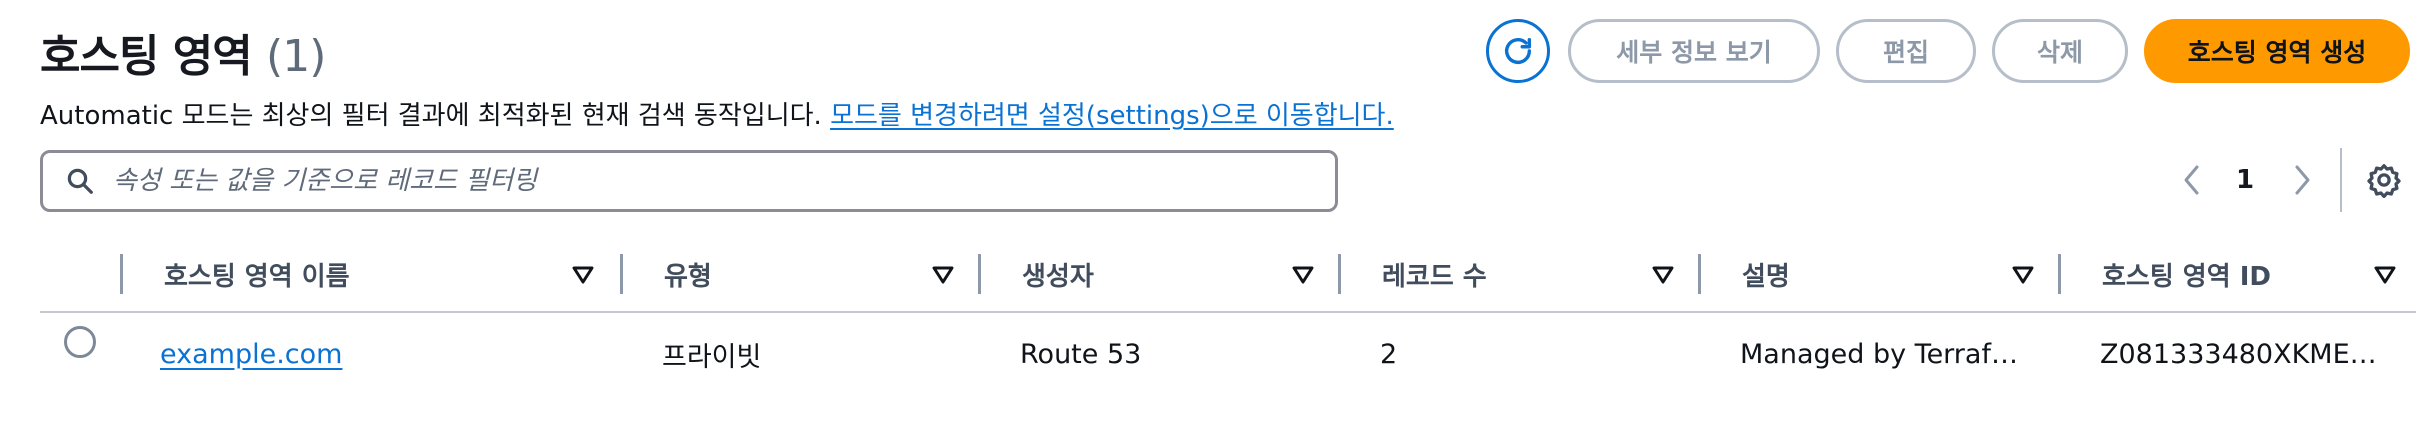  What do you see at coordinates (257, 274) in the screenshot?
I see `column-header-name: 호스팅 영역 이름` at bounding box center [257, 274].